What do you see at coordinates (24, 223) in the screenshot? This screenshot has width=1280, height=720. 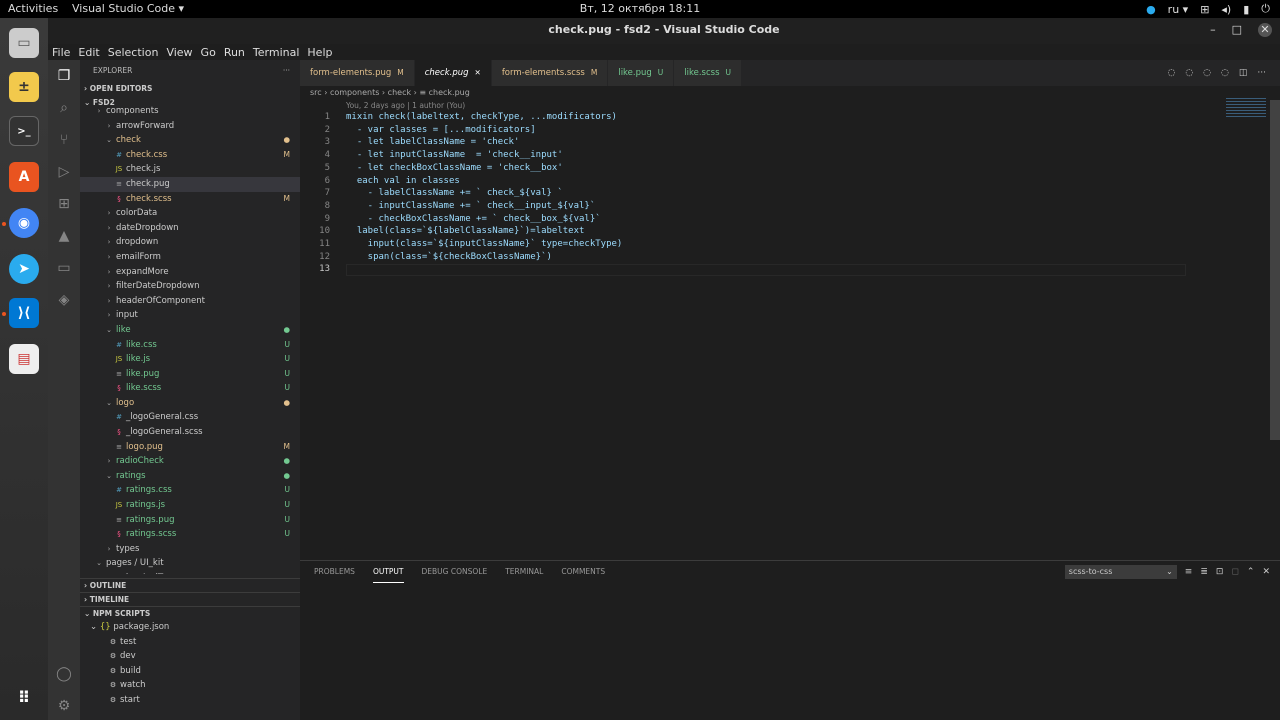 I see `chrome-icon: ◉` at bounding box center [24, 223].